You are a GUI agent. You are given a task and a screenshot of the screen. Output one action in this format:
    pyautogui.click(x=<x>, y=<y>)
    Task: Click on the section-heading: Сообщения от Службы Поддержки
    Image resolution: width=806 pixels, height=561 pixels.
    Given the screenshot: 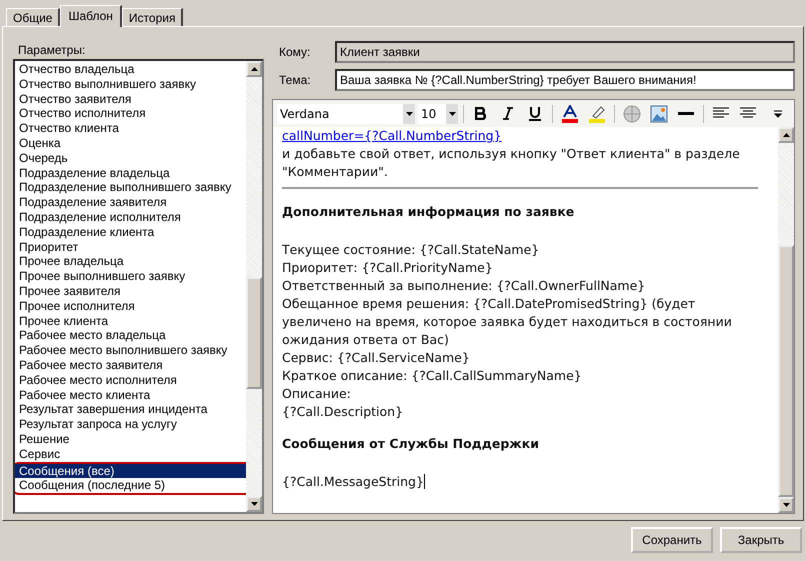 What is the action you would take?
    pyautogui.click(x=411, y=444)
    